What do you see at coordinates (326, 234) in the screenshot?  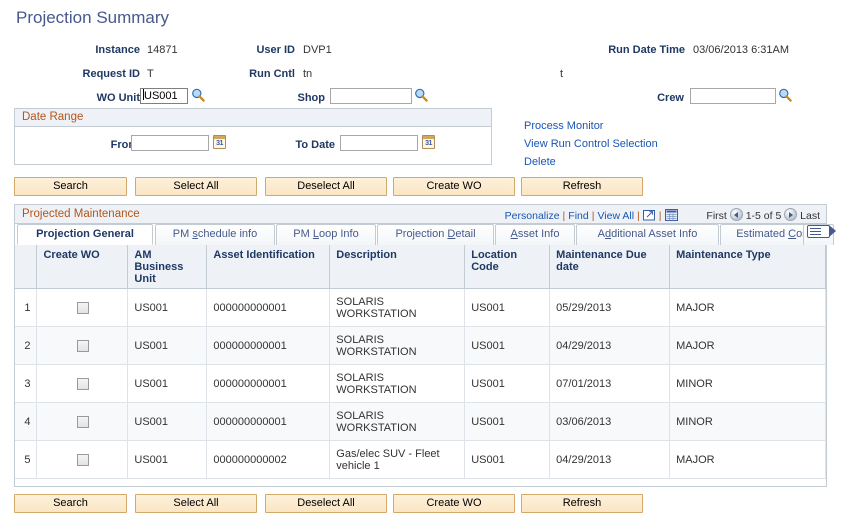 I see `tab-pm-loop-info: PM Loop Info` at bounding box center [326, 234].